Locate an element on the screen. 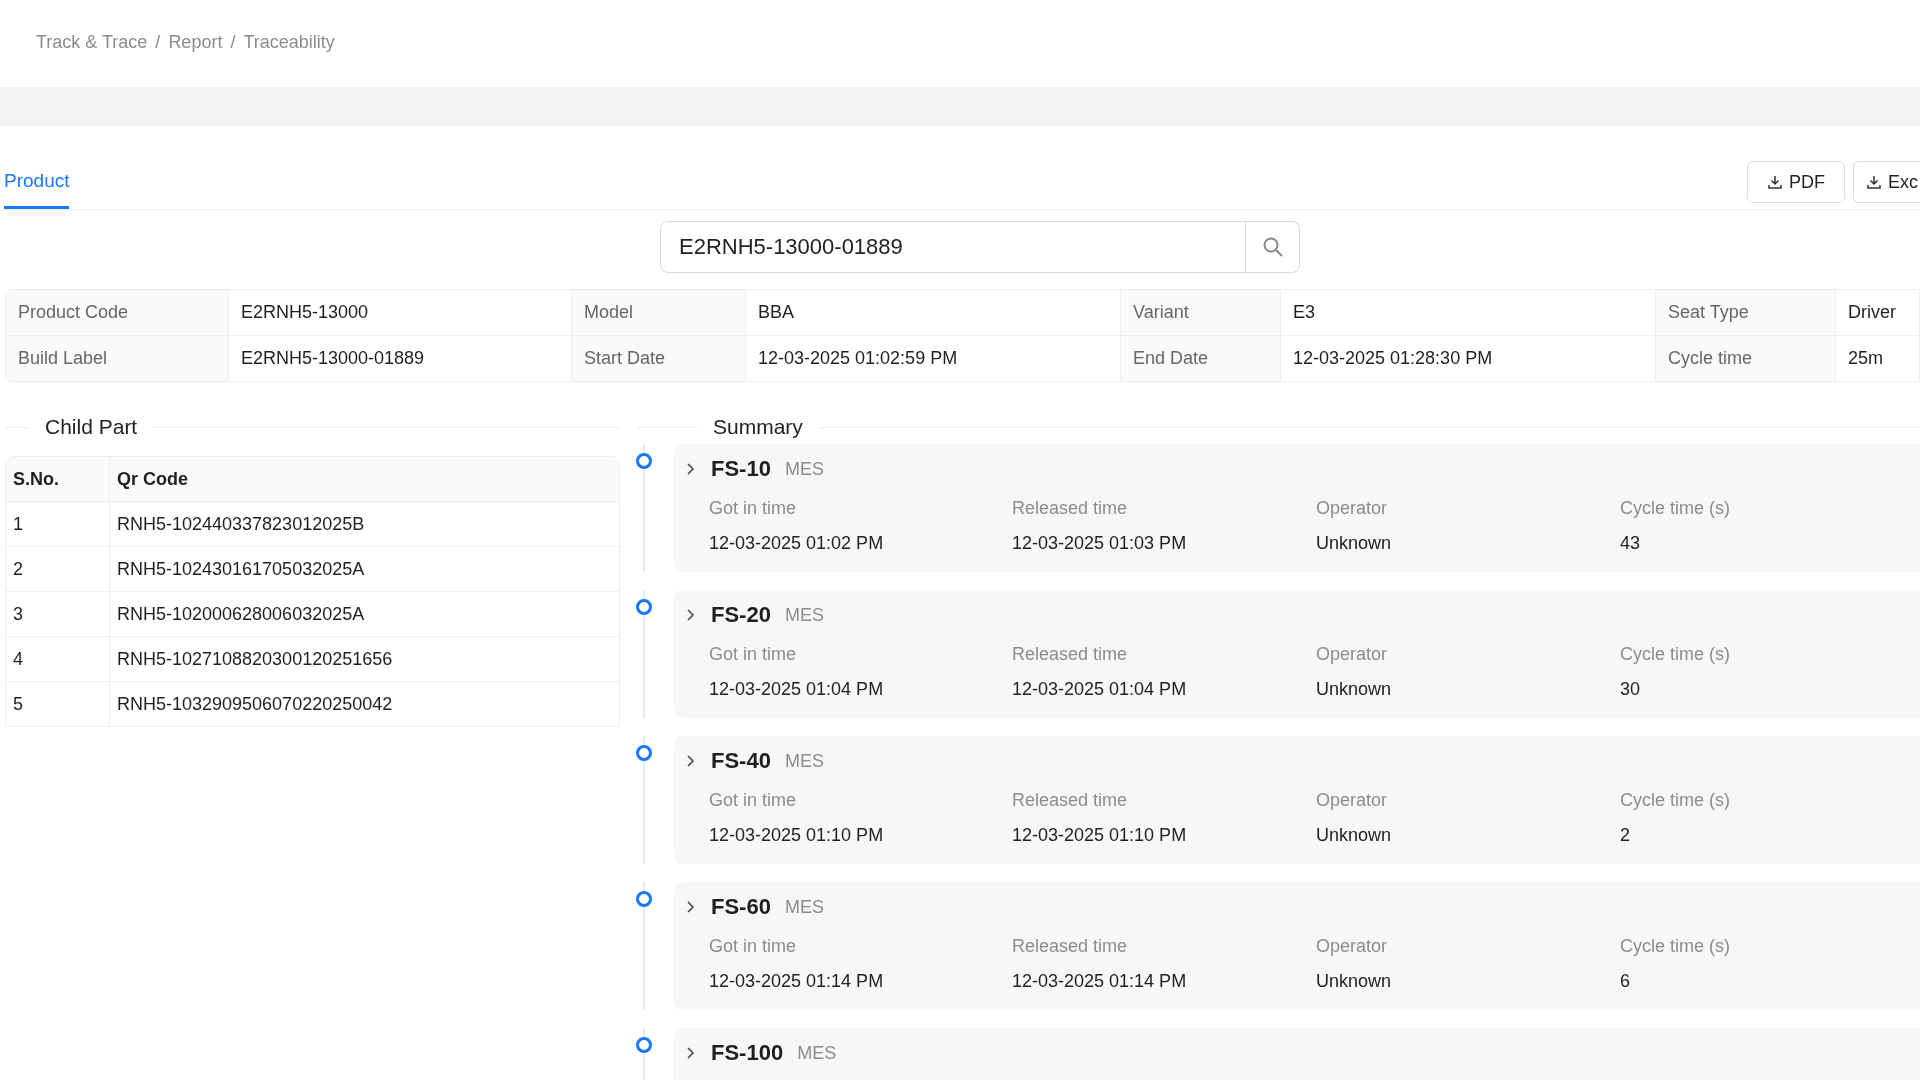  station-name: FS-100 is located at coordinates (747, 1053).